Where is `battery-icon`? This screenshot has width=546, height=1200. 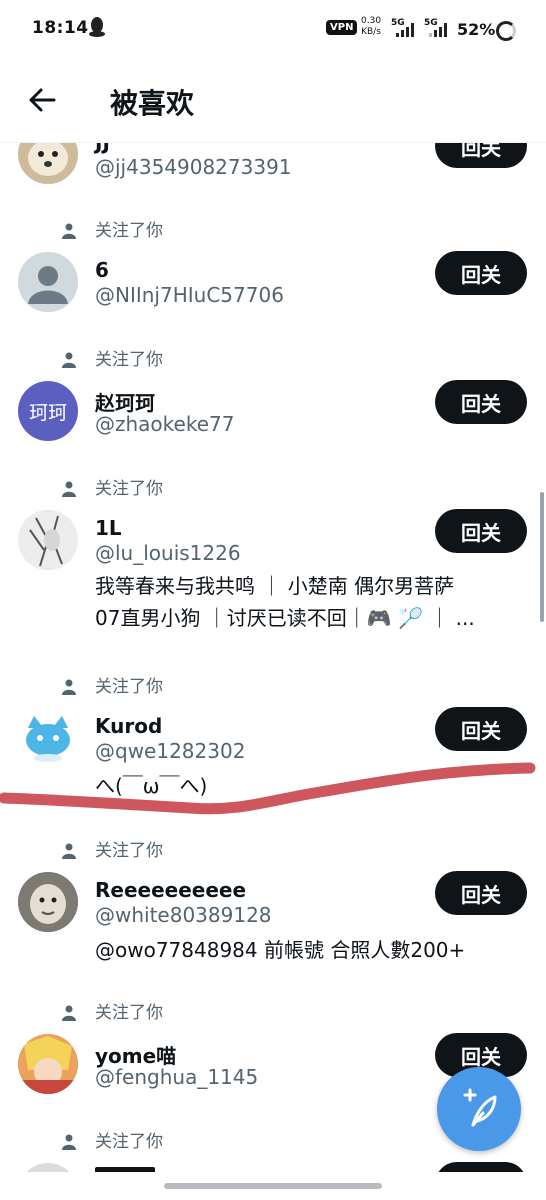
battery-icon is located at coordinates (506, 31).